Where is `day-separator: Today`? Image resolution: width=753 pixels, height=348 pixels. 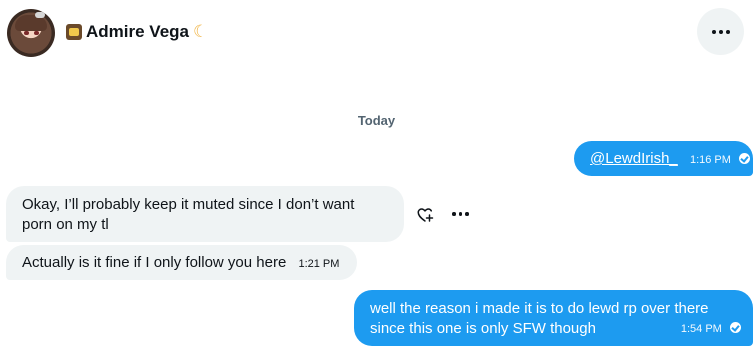
day-separator: Today is located at coordinates (376, 120).